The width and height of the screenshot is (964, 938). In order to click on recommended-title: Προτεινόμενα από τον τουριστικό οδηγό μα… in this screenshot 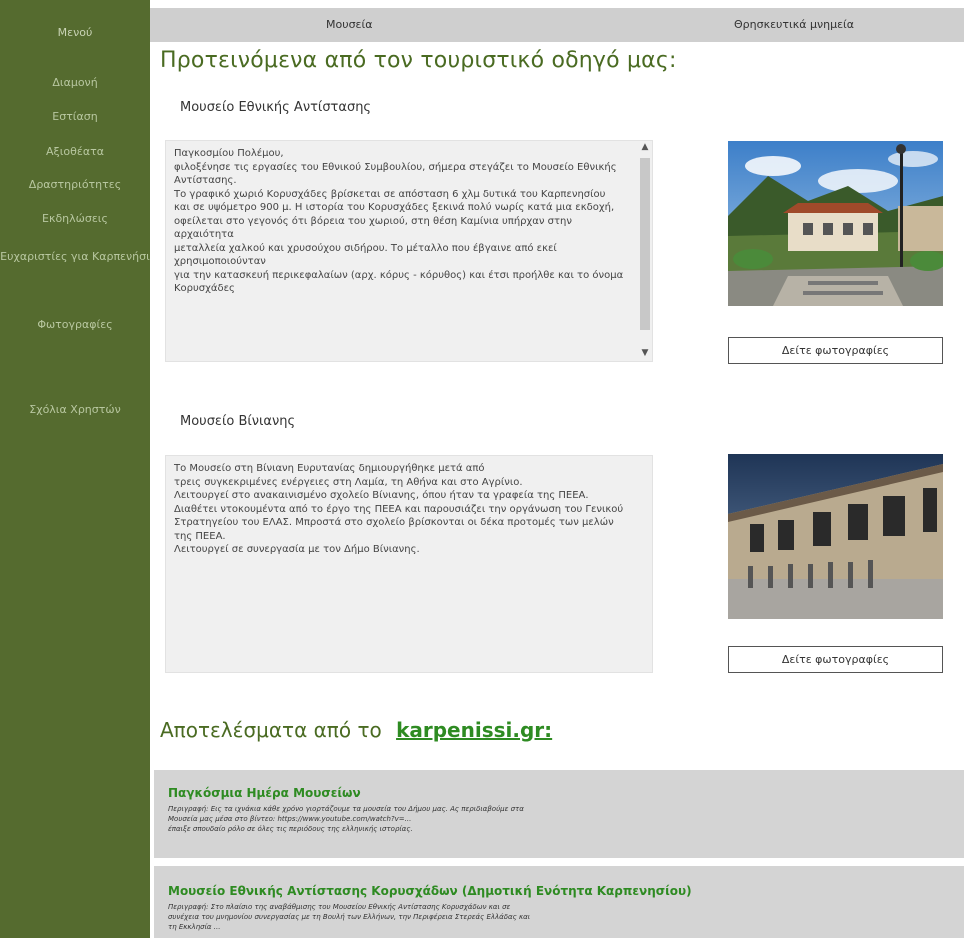, I will do `click(418, 60)`.